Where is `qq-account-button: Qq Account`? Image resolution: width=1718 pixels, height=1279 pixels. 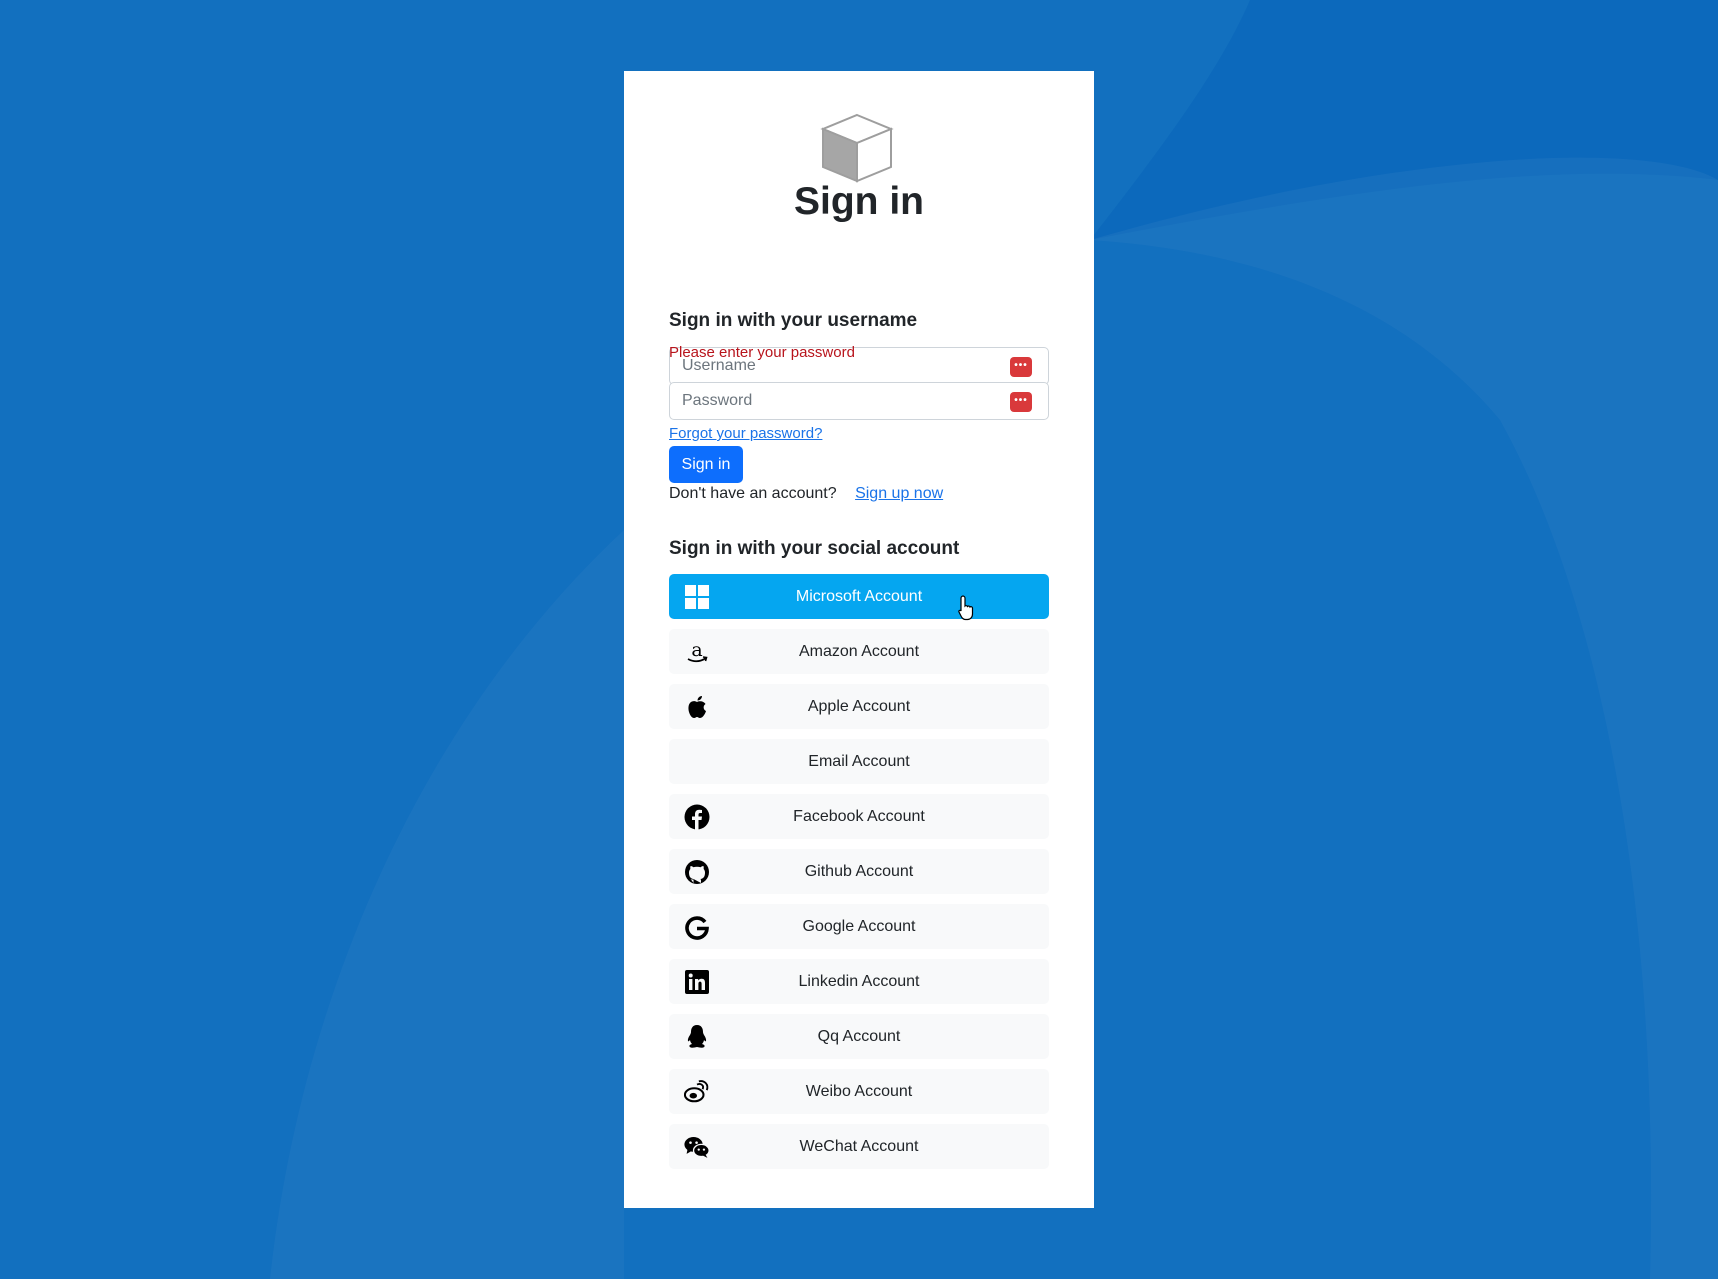 qq-account-button: Qq Account is located at coordinates (859, 1036).